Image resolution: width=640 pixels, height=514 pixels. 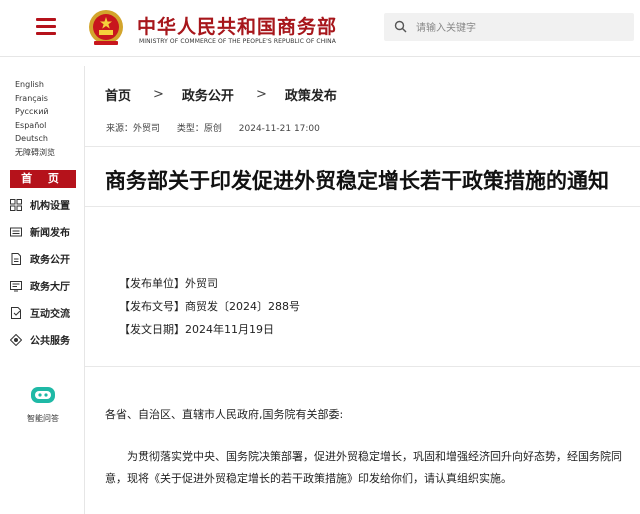 I want to click on breadcrumb: 首页 > 政务公开 > 政策发布, so click(x=221, y=94).